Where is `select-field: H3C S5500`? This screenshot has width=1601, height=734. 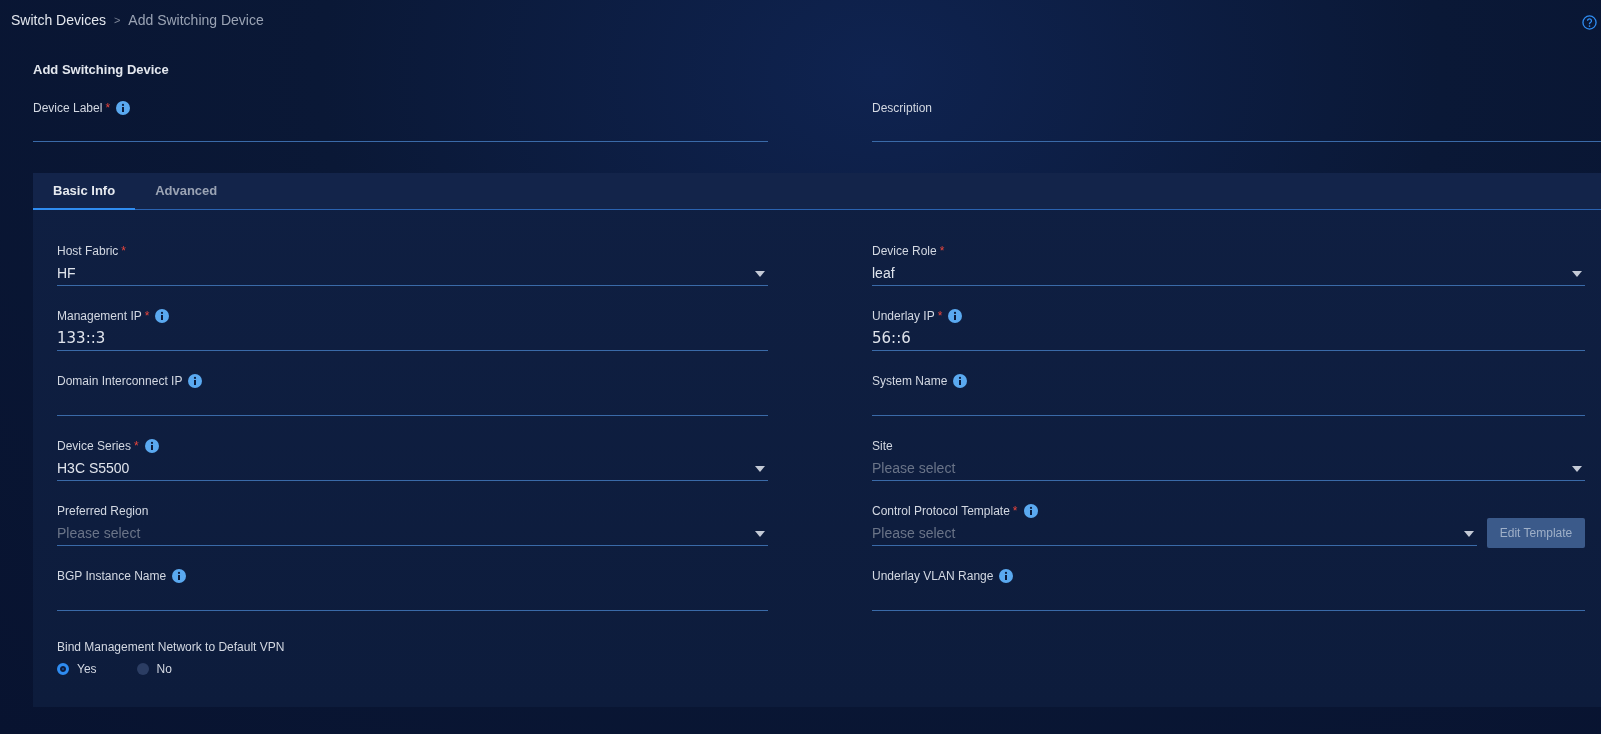
select-field: H3C S5500 is located at coordinates (412, 468).